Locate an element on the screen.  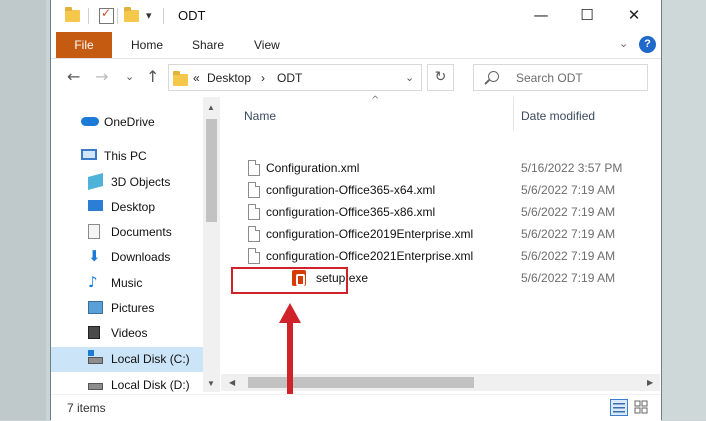
tab-share: Share is located at coordinates (208, 45).